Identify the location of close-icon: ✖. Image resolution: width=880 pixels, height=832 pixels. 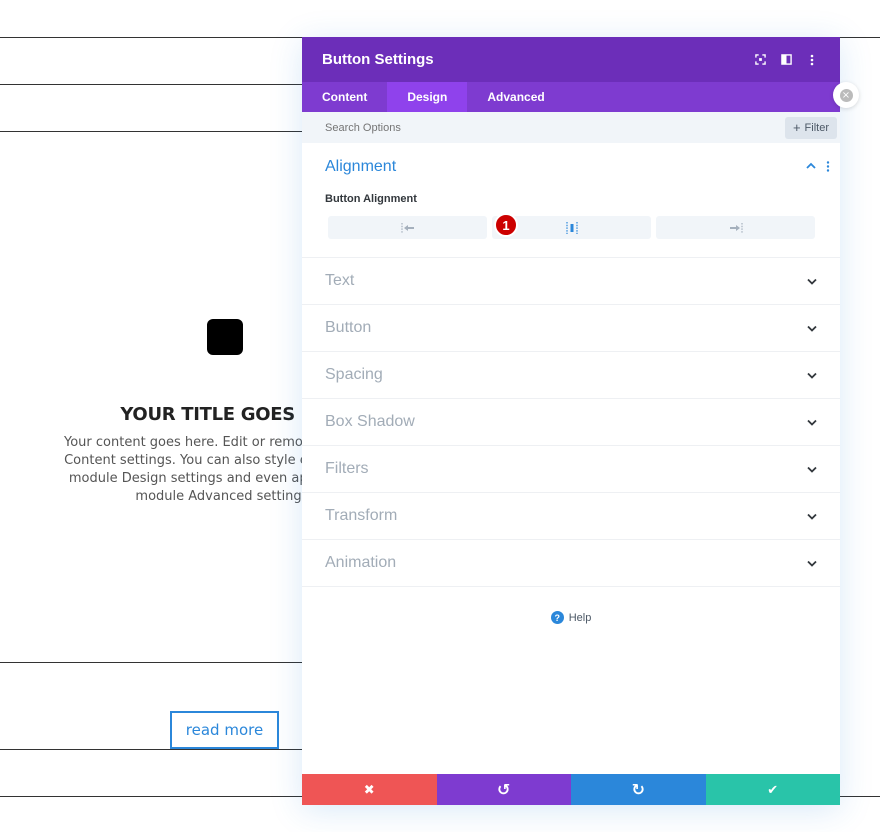
(369, 789).